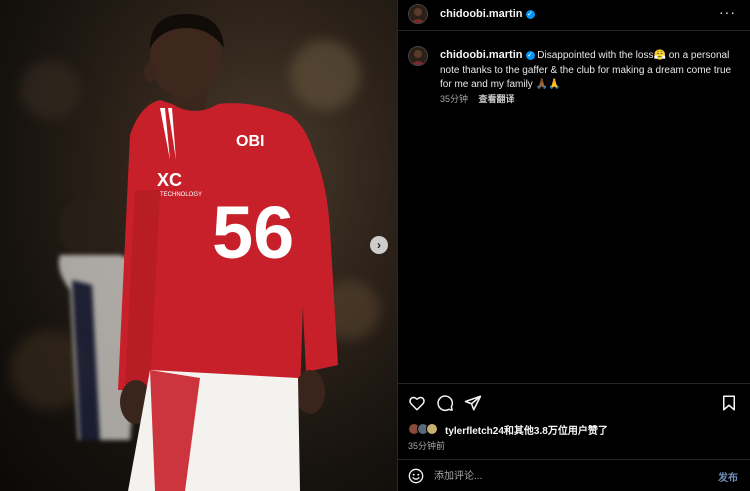 Image resolution: width=750 pixels, height=491 pixels. Describe the element at coordinates (473, 403) in the screenshot. I see `share-icon` at that location.